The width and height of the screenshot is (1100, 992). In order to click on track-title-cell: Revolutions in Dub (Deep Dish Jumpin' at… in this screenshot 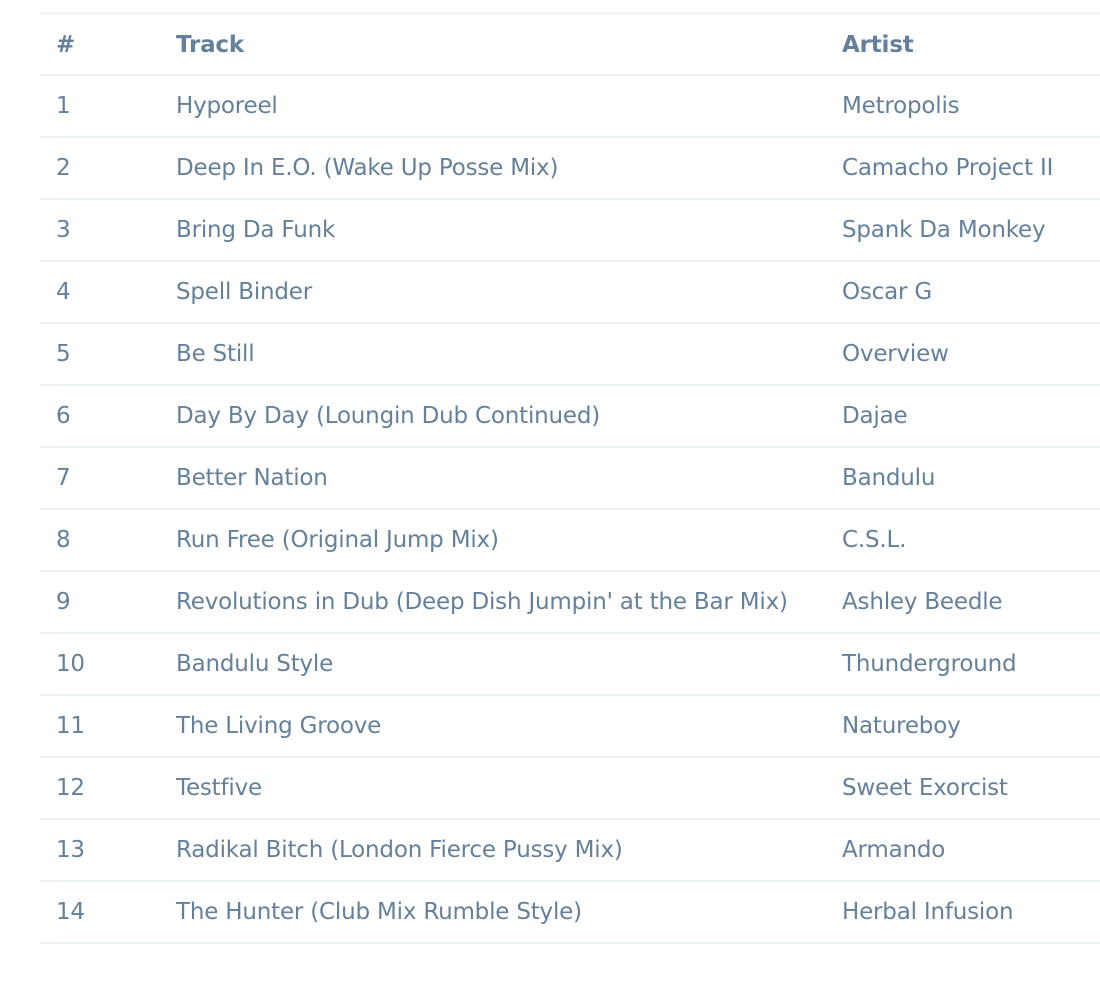, I will do `click(493, 602)`.